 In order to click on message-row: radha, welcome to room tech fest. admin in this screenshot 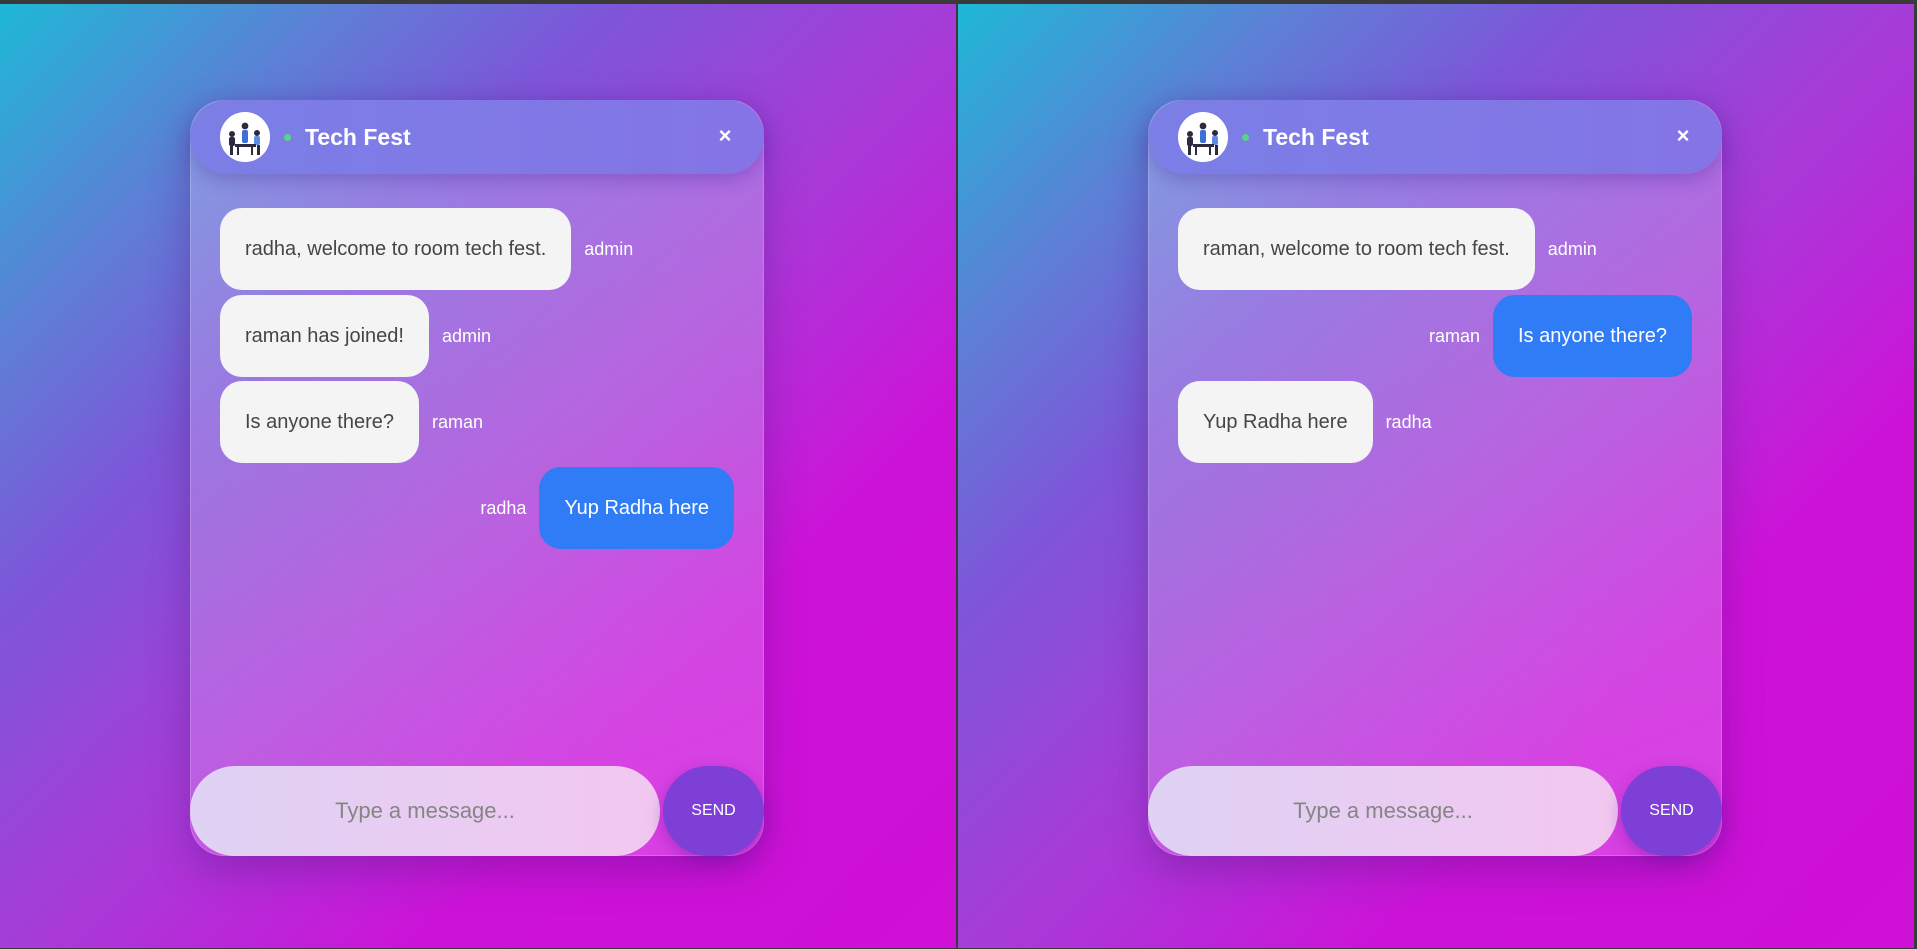, I will do `click(477, 249)`.